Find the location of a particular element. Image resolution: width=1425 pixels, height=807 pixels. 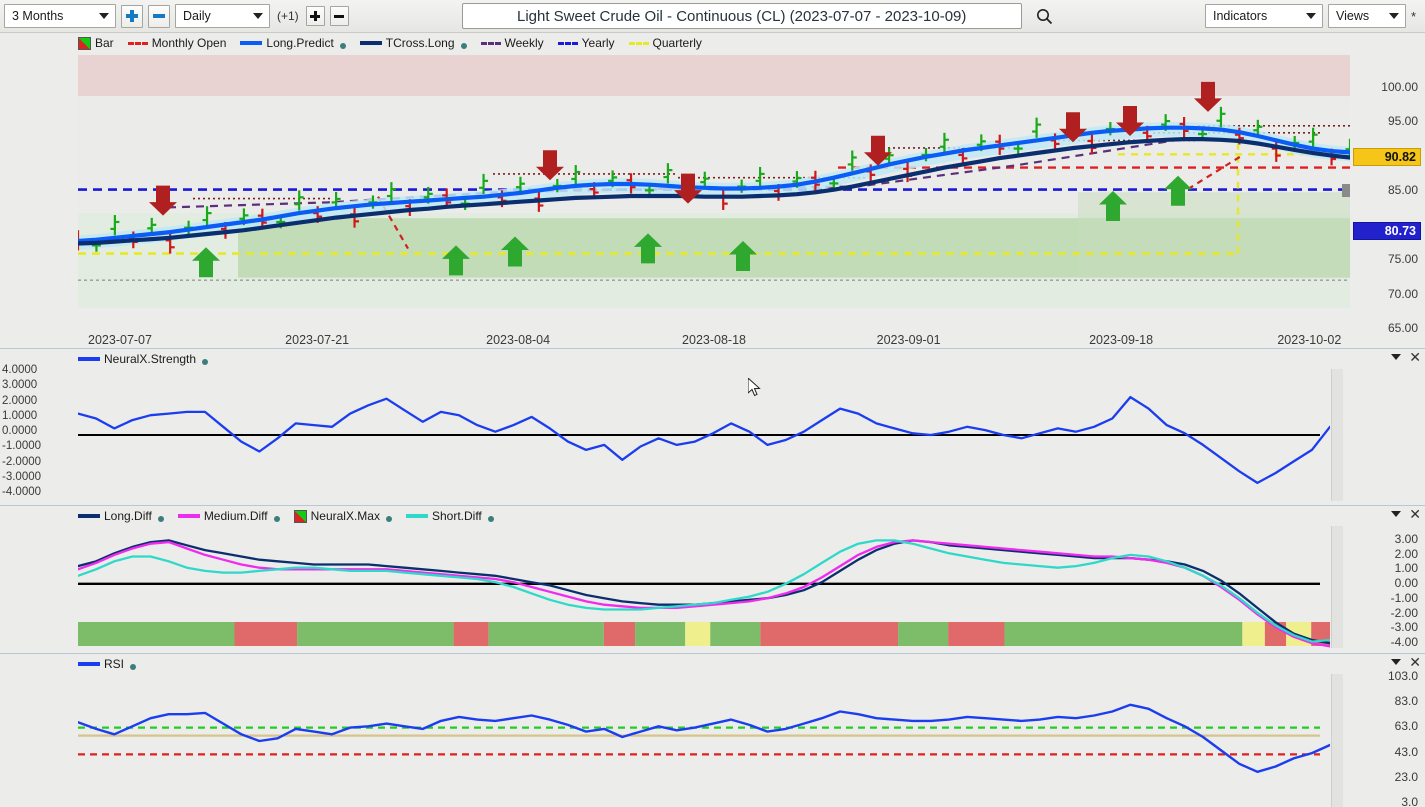

offset-label: (+1) is located at coordinates (288, 16).